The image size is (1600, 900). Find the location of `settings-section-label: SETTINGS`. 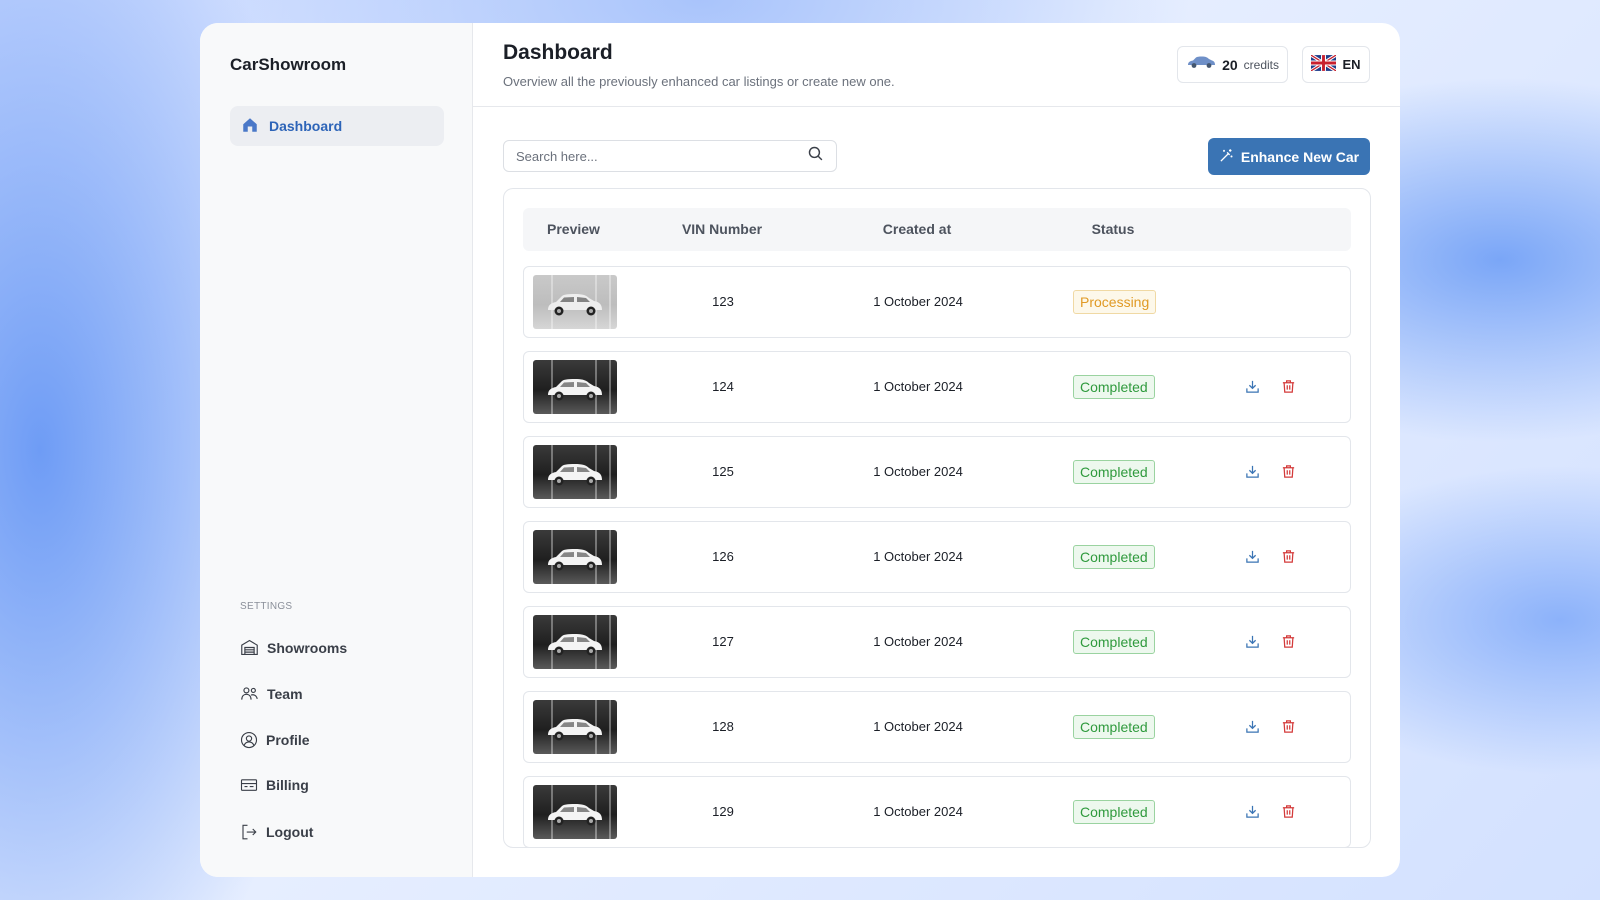

settings-section-label: SETTINGS is located at coordinates (266, 606).